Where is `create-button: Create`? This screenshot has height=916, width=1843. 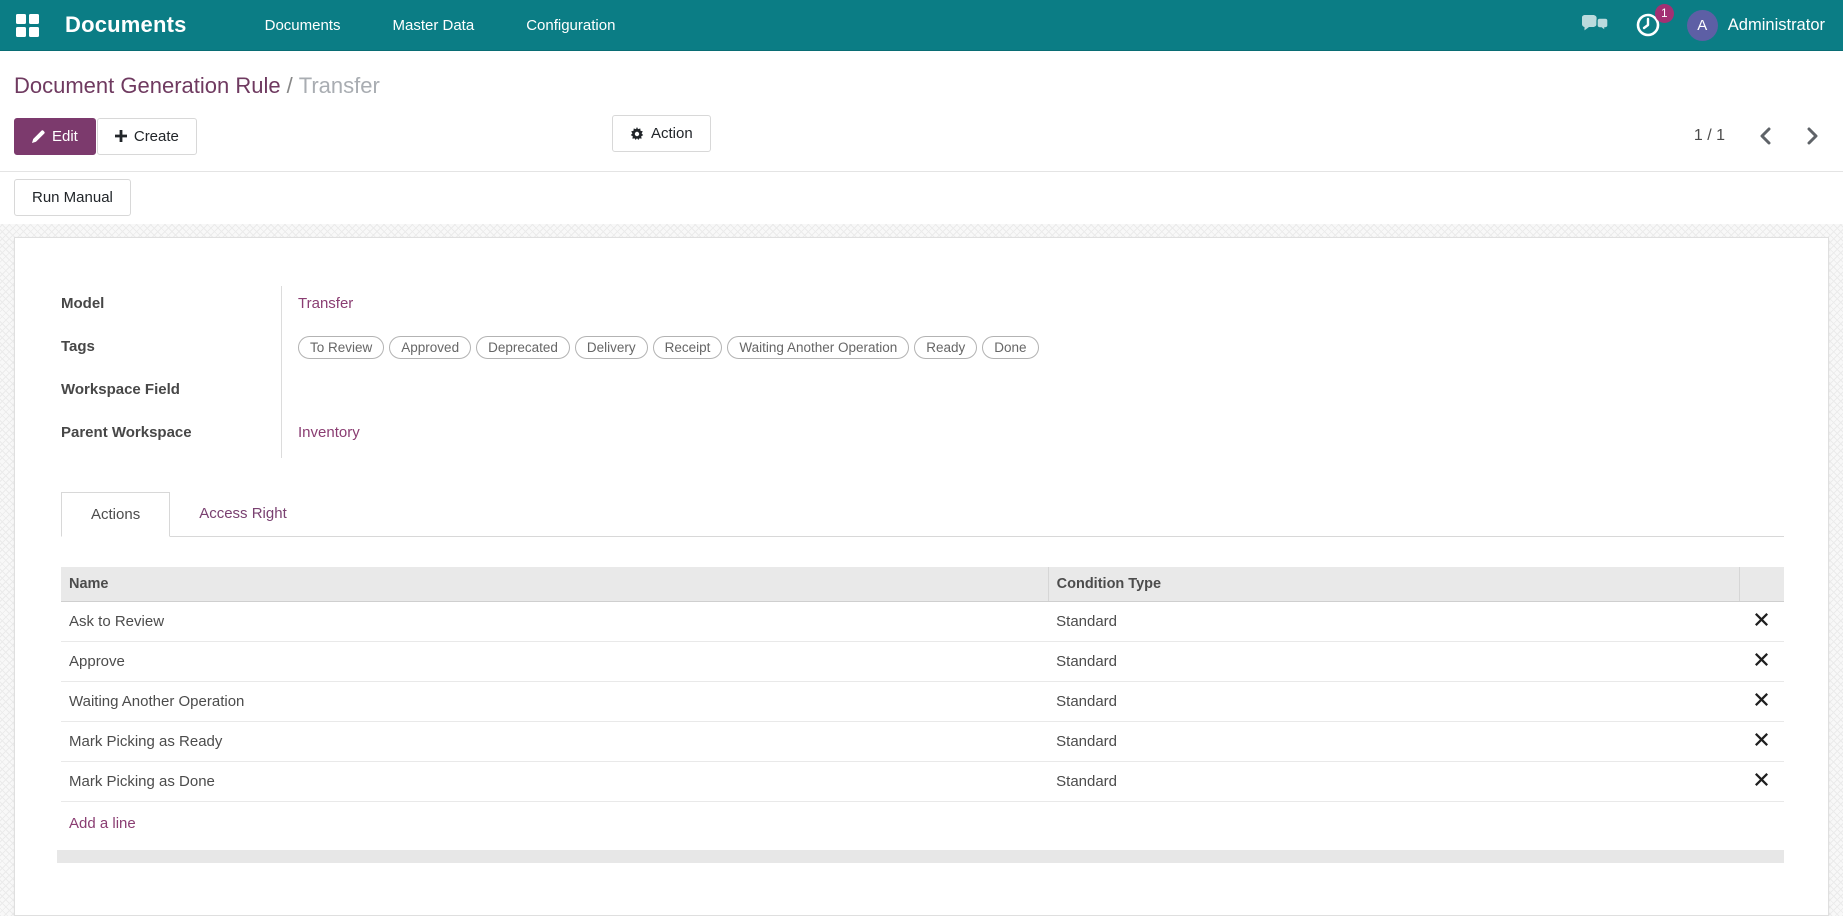
create-button: Create is located at coordinates (146, 136).